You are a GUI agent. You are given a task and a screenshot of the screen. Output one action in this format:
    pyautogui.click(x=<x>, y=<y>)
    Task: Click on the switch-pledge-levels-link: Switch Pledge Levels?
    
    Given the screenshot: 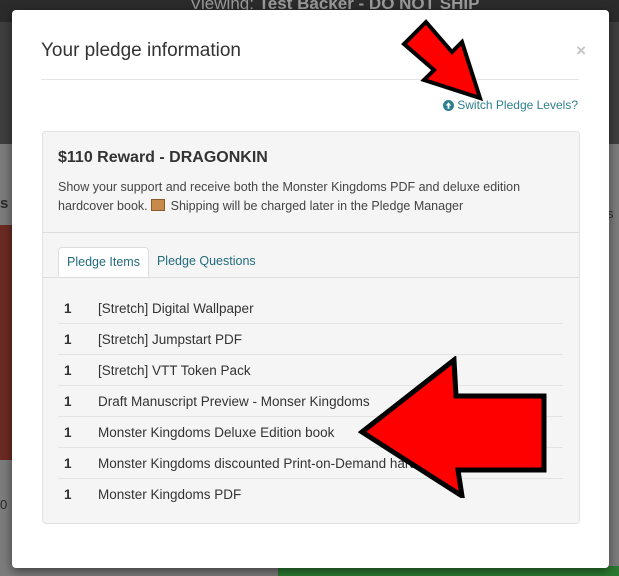 What is the action you would take?
    pyautogui.click(x=510, y=105)
    